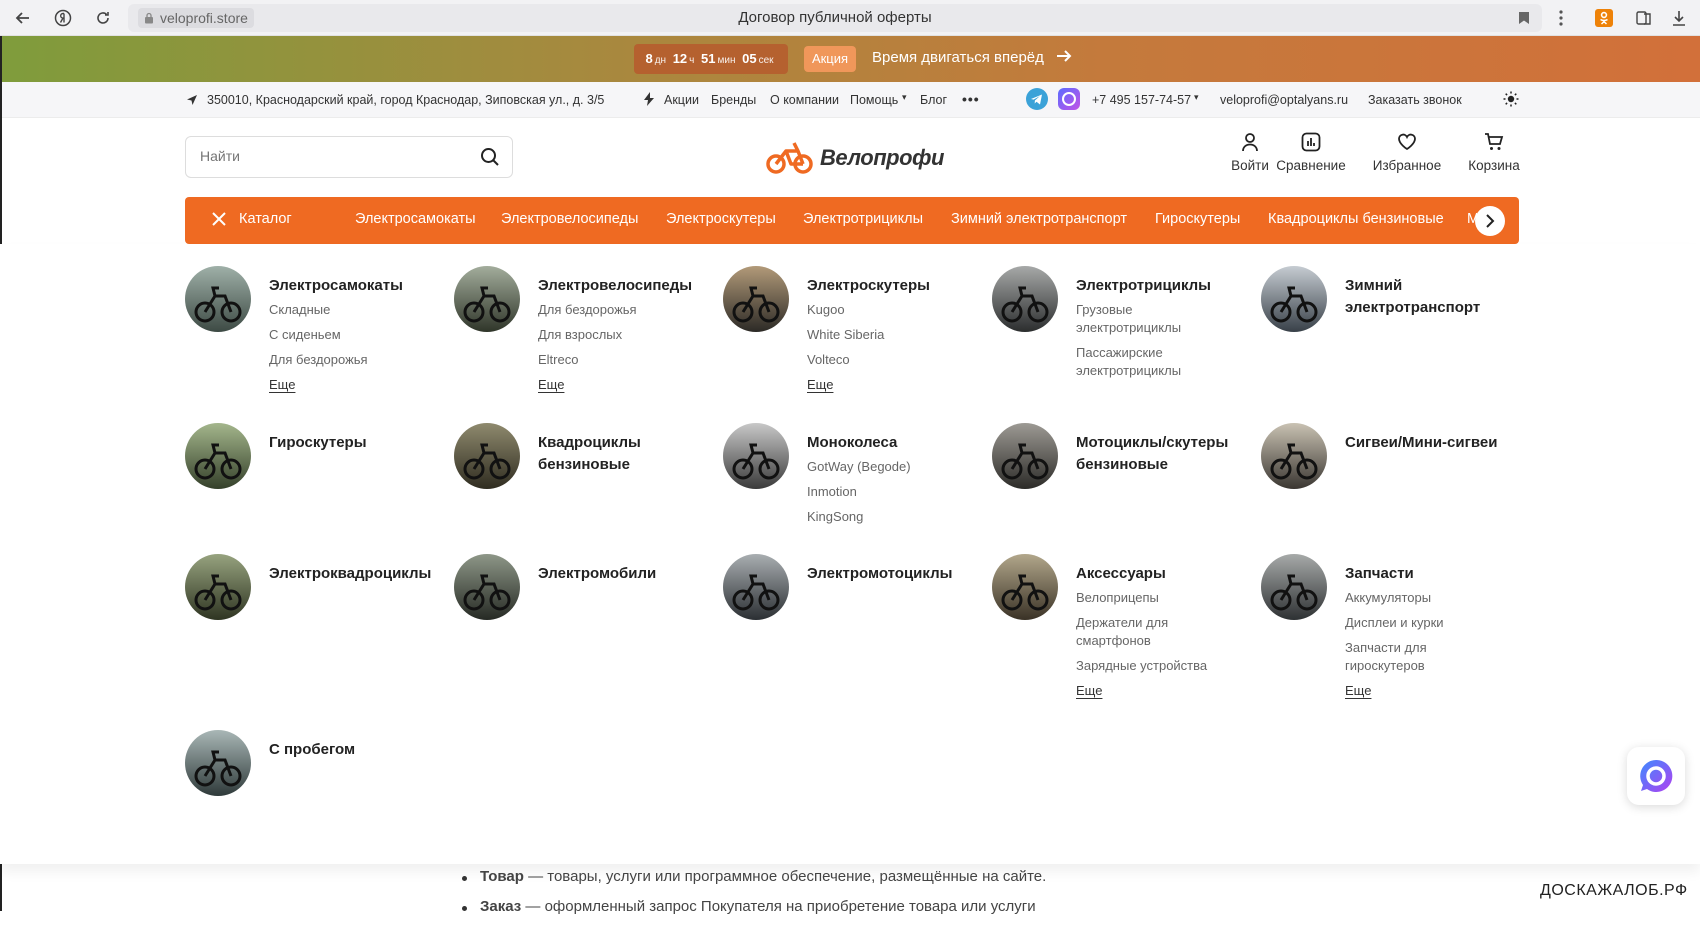 This screenshot has width=1700, height=928. What do you see at coordinates (887, 286) in the screenshot?
I see `category-title: Электроскутеры` at bounding box center [887, 286].